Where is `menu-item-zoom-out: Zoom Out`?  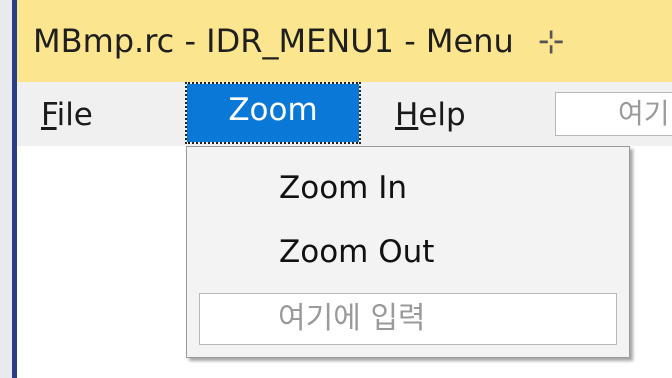 menu-item-zoom-out: Zoom Out is located at coordinates (356, 252).